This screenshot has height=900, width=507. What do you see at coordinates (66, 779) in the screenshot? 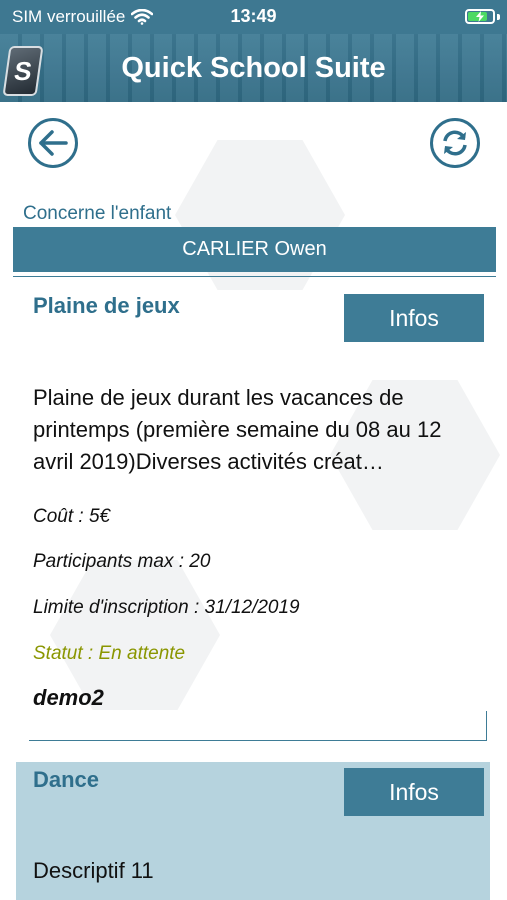
I see `activity-title: Dance` at bounding box center [66, 779].